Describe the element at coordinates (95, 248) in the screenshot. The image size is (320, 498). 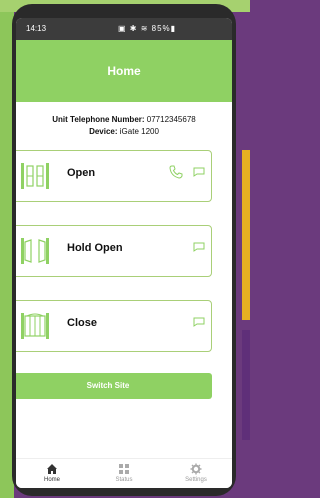
I see `hold-open-label: Hold Open` at that location.